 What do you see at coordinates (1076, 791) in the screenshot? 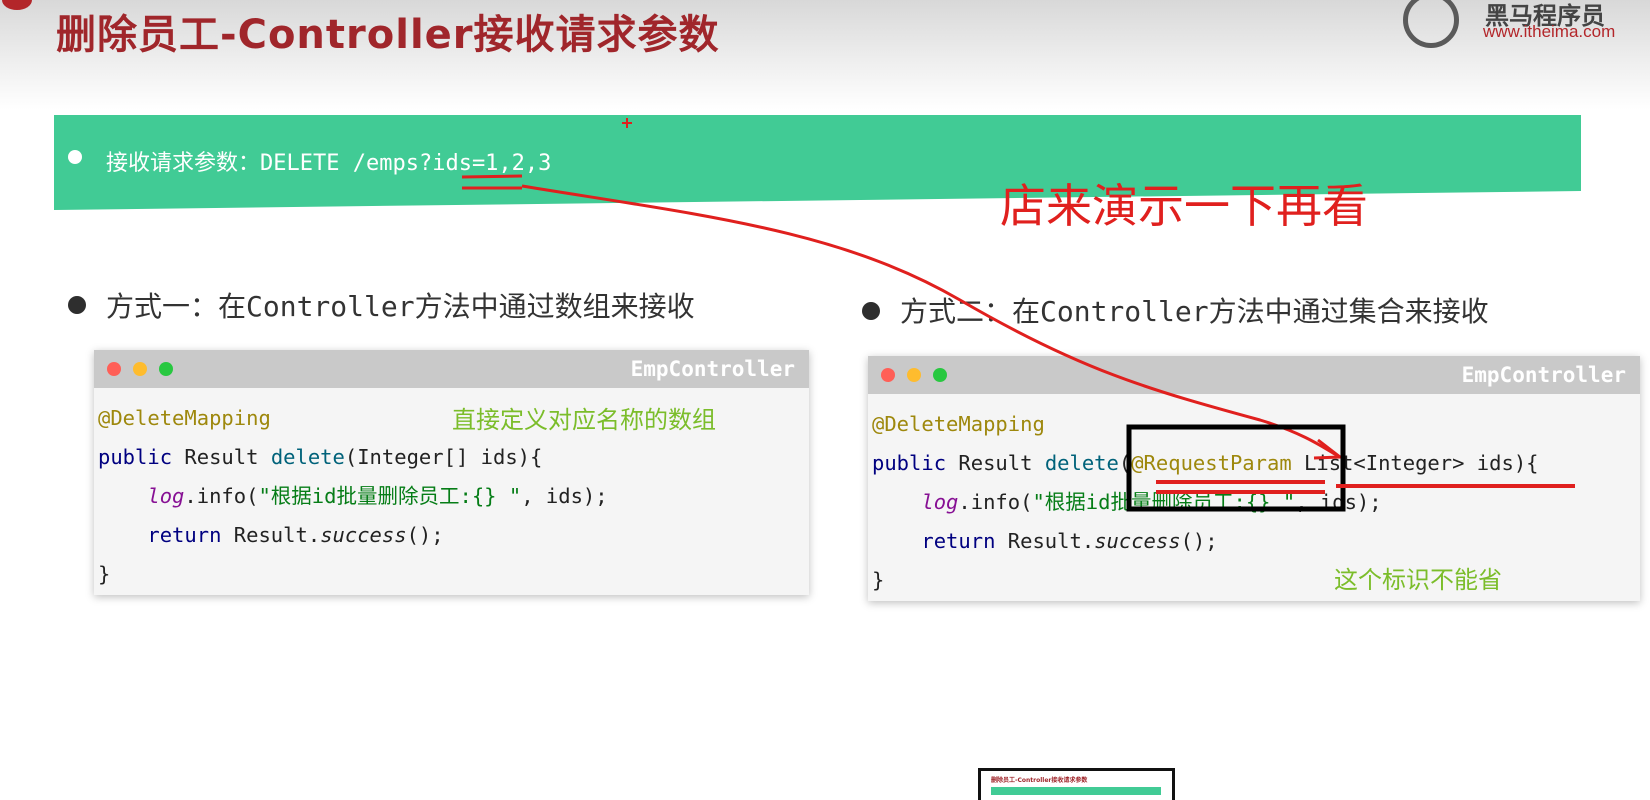
I see `thumbnail-banner` at bounding box center [1076, 791].